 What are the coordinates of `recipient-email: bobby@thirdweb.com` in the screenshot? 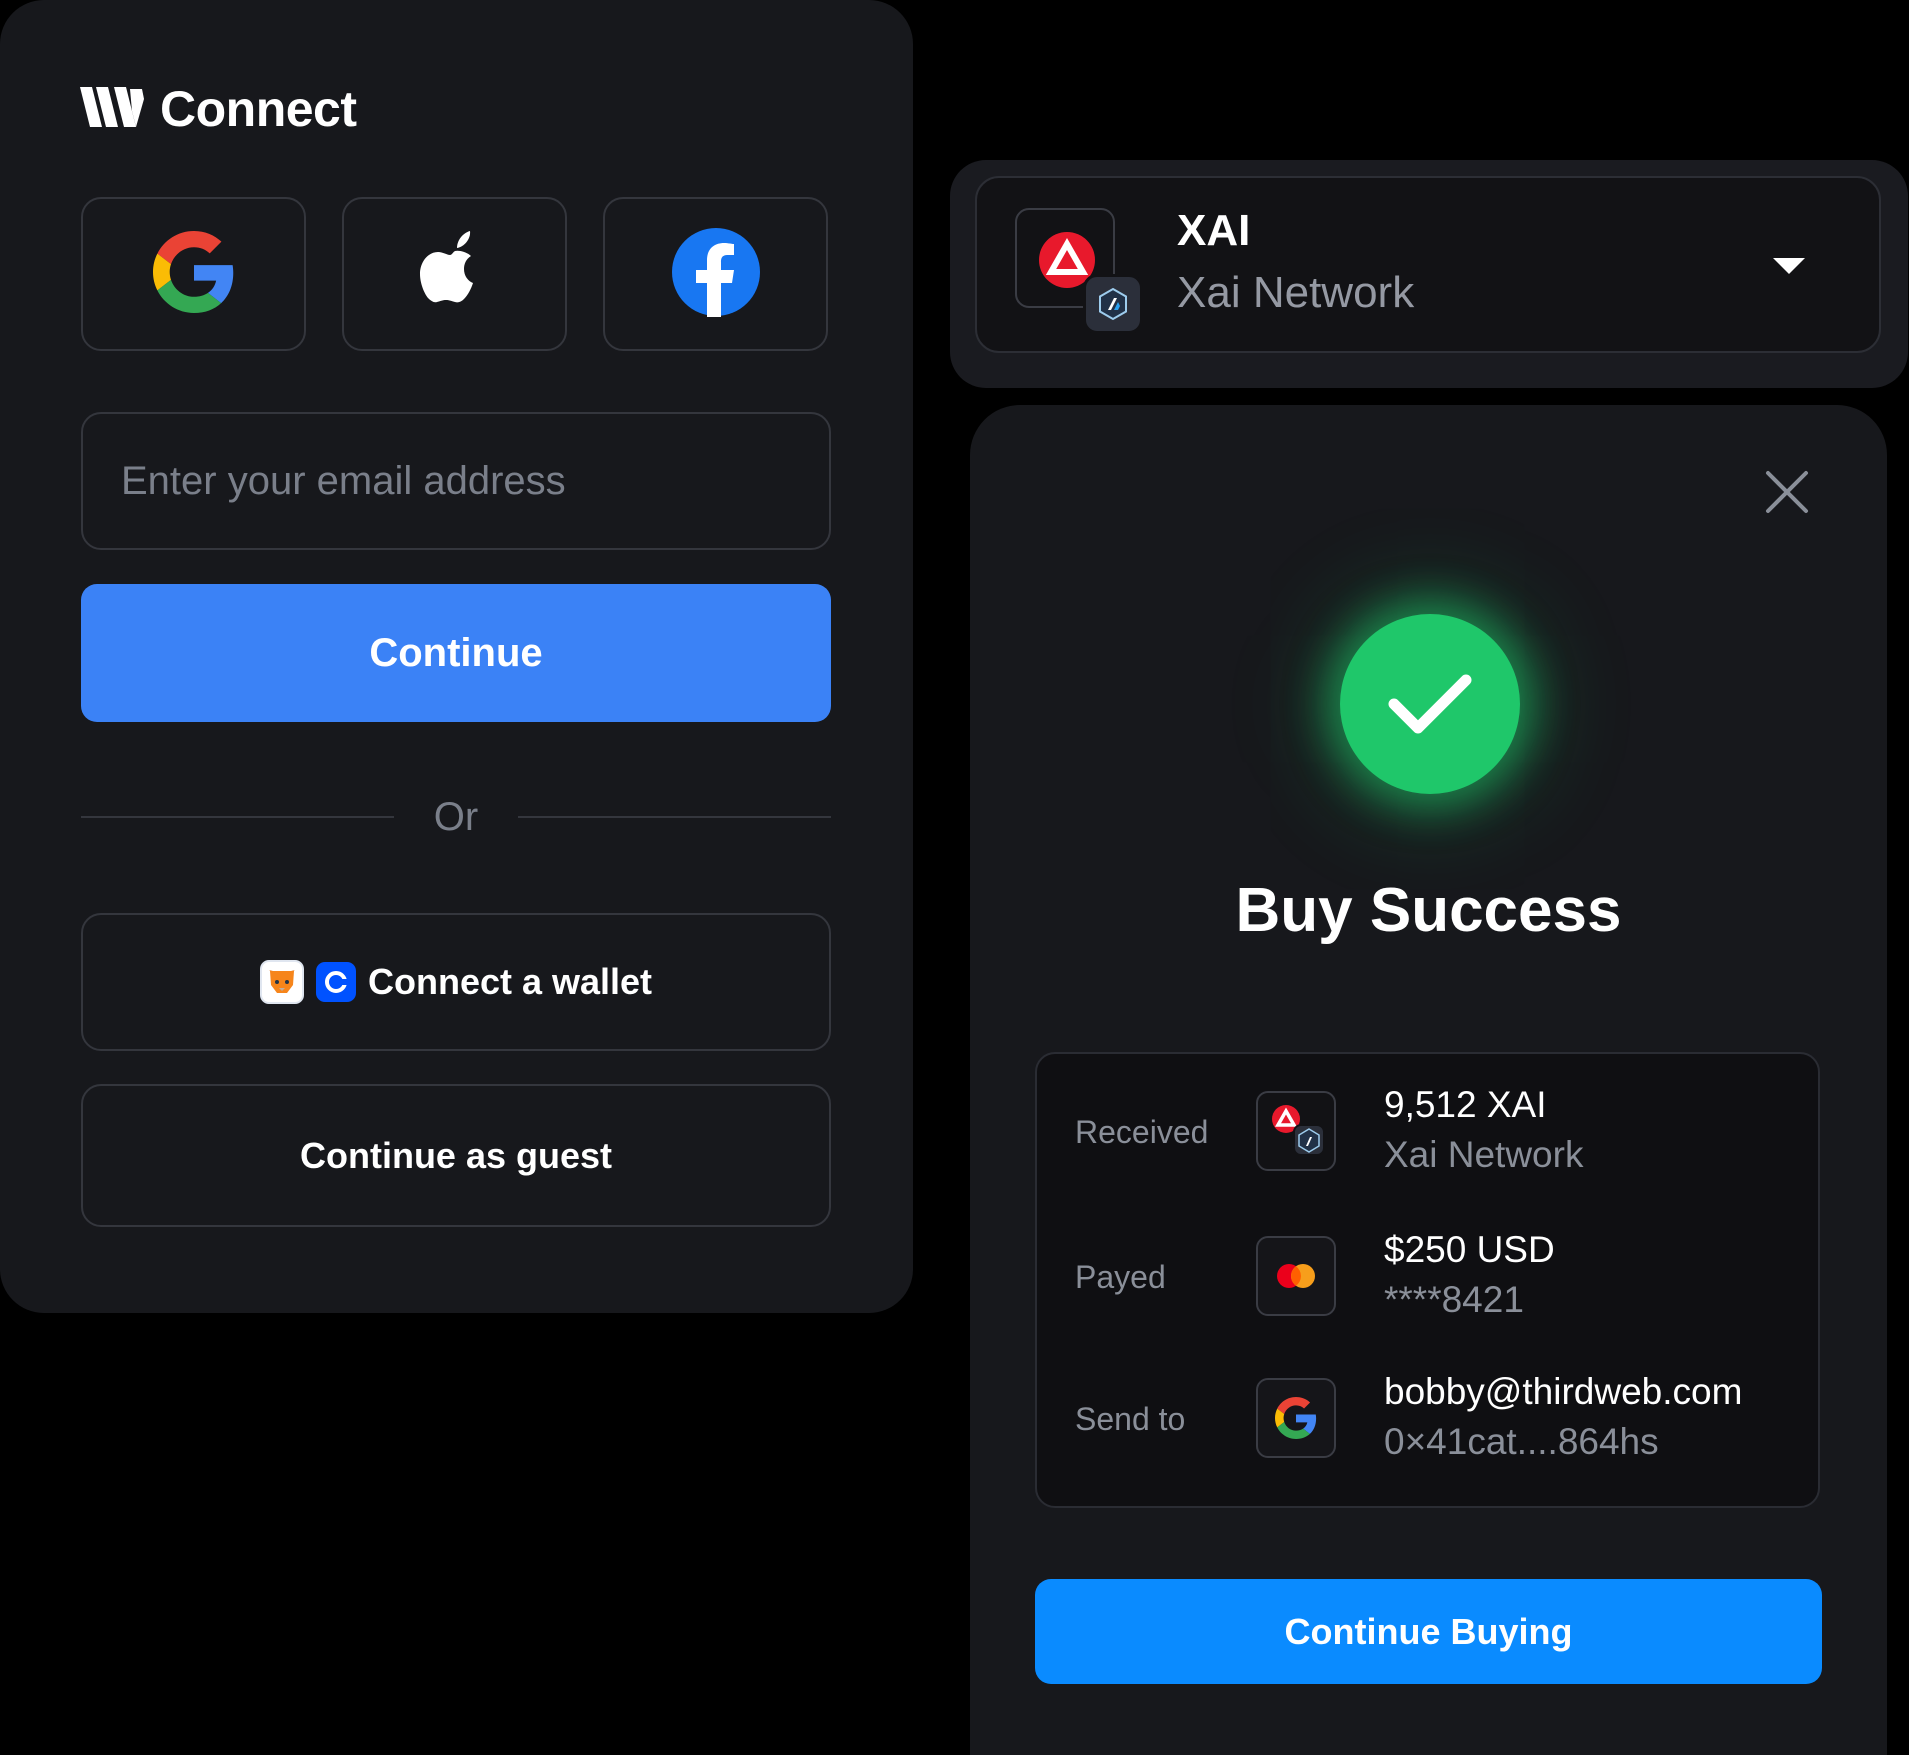 It's located at (1563, 1391).